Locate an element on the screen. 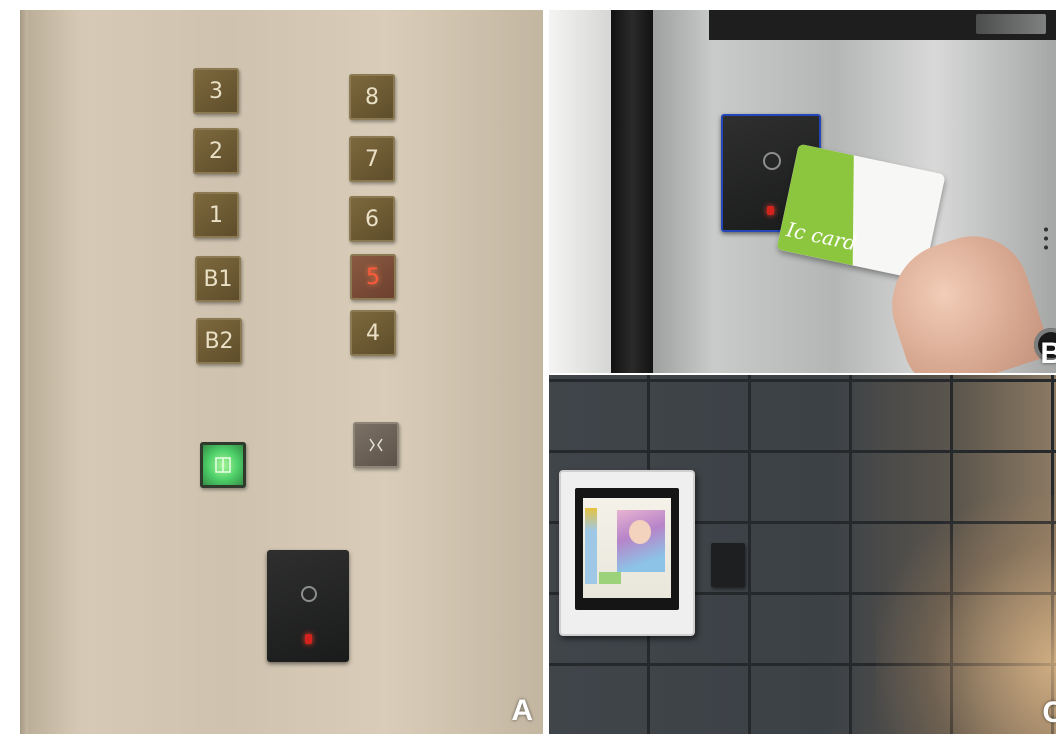 Image resolution: width=1056 pixels, height=734 pixels. screen-sidebar is located at coordinates (591, 546).